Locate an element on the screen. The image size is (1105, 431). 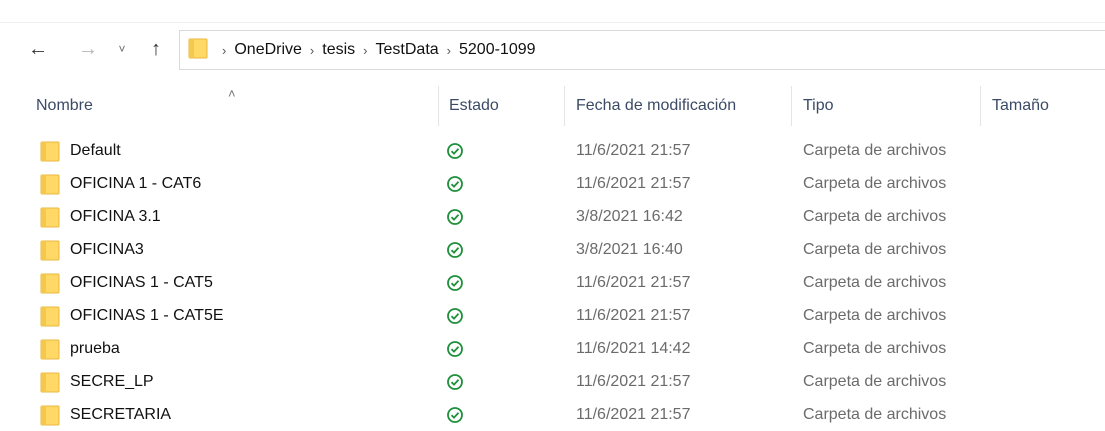
chevron-down-icon: ˅ is located at coordinates (122, 49).